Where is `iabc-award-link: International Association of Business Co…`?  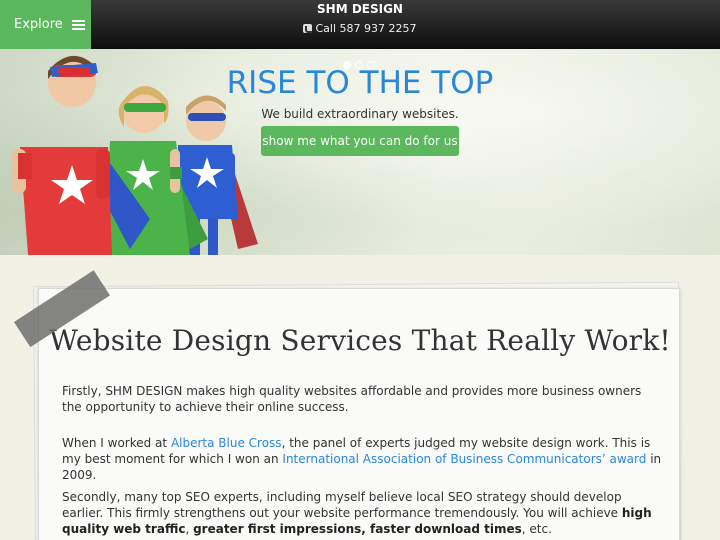
iabc-award-link: International Association of Business Co… is located at coordinates (464, 459).